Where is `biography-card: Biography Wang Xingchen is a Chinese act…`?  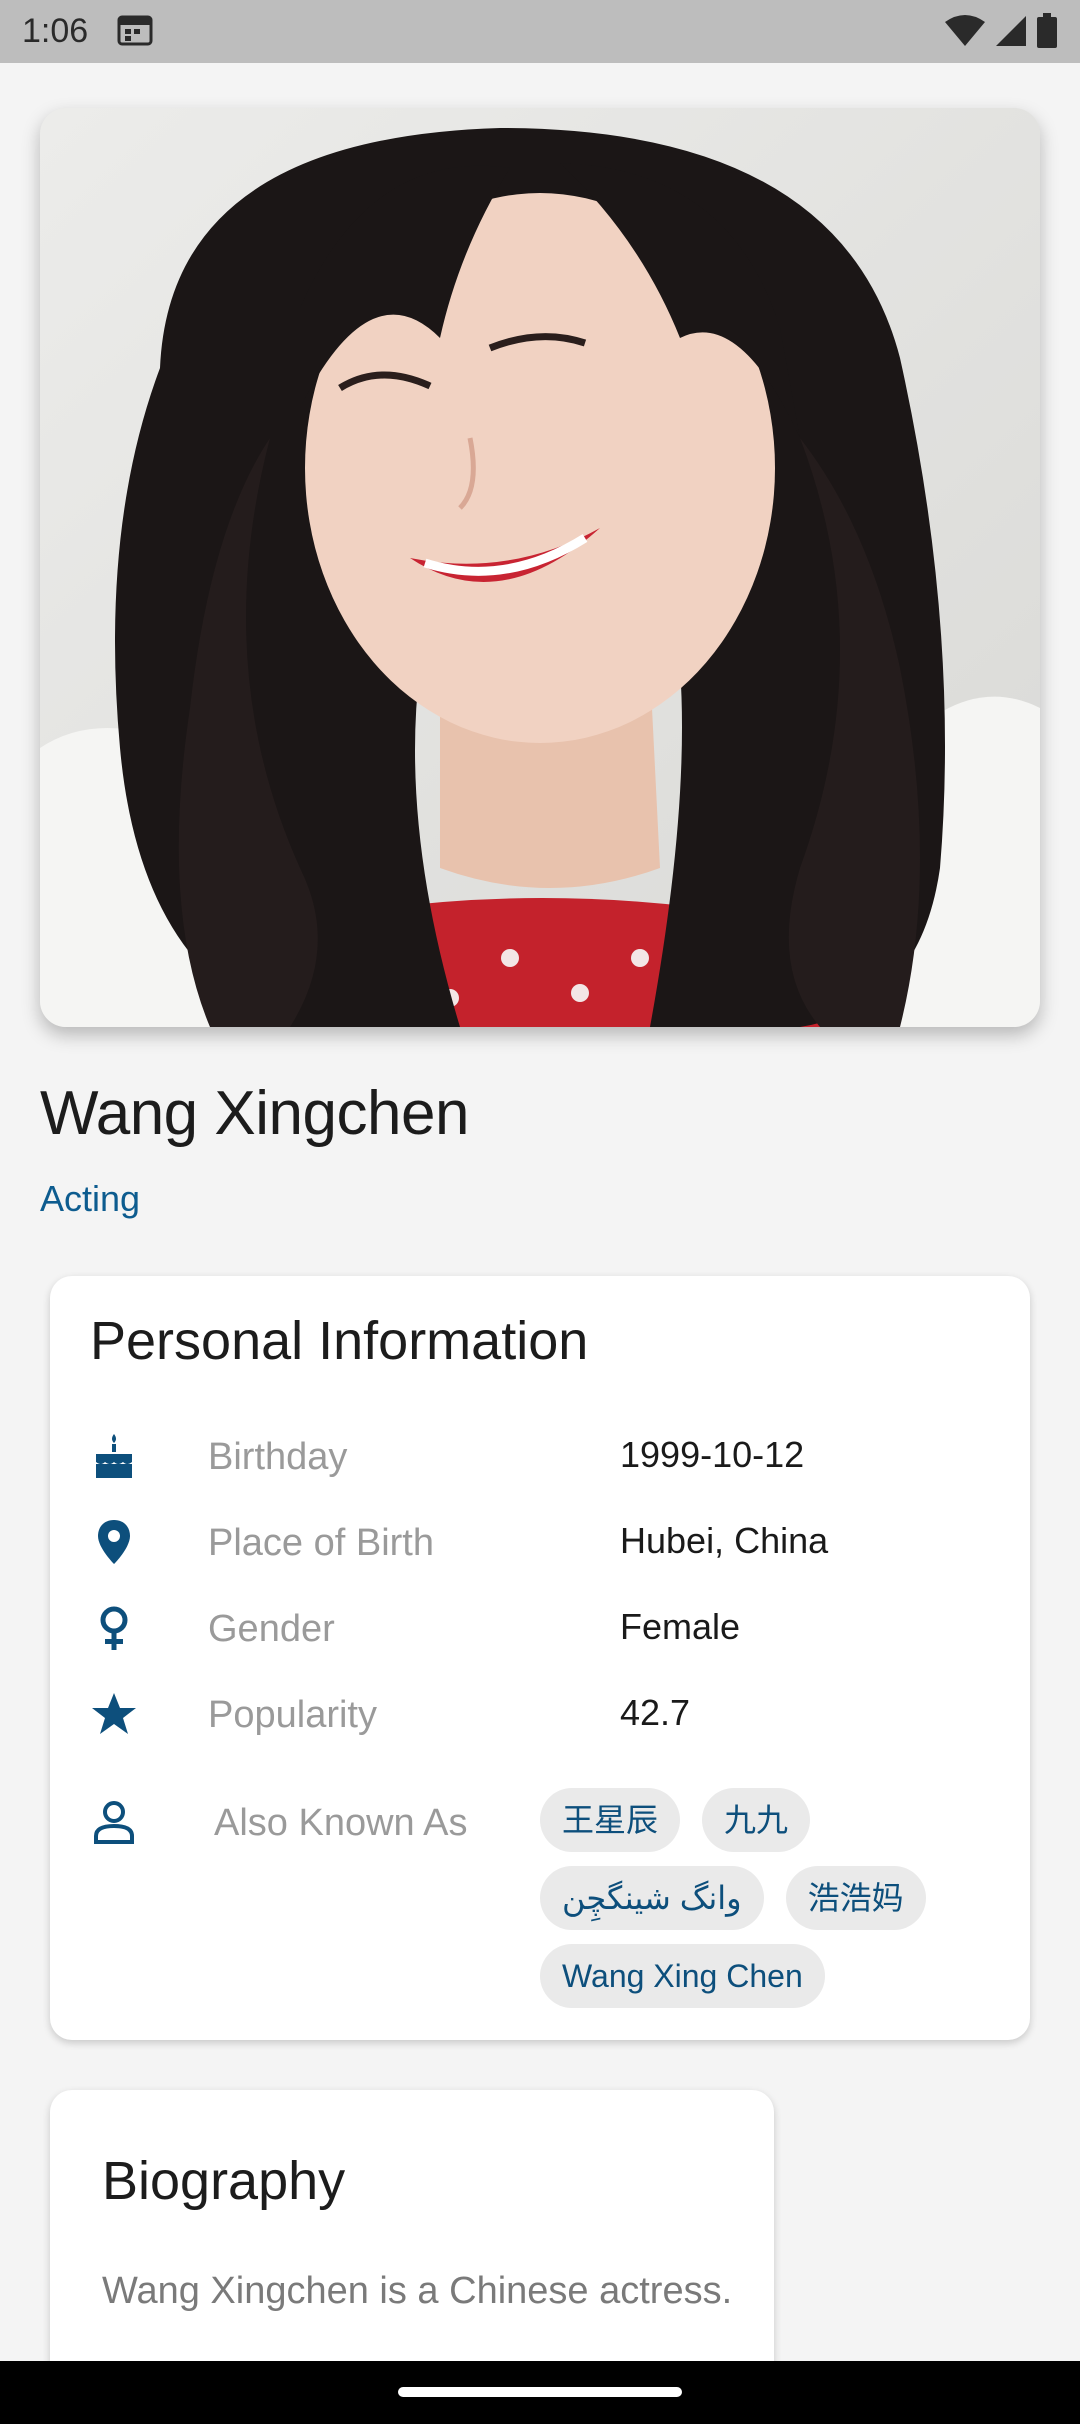
biography-card: Biography Wang Xingchen is a Chinese act… is located at coordinates (412, 2240).